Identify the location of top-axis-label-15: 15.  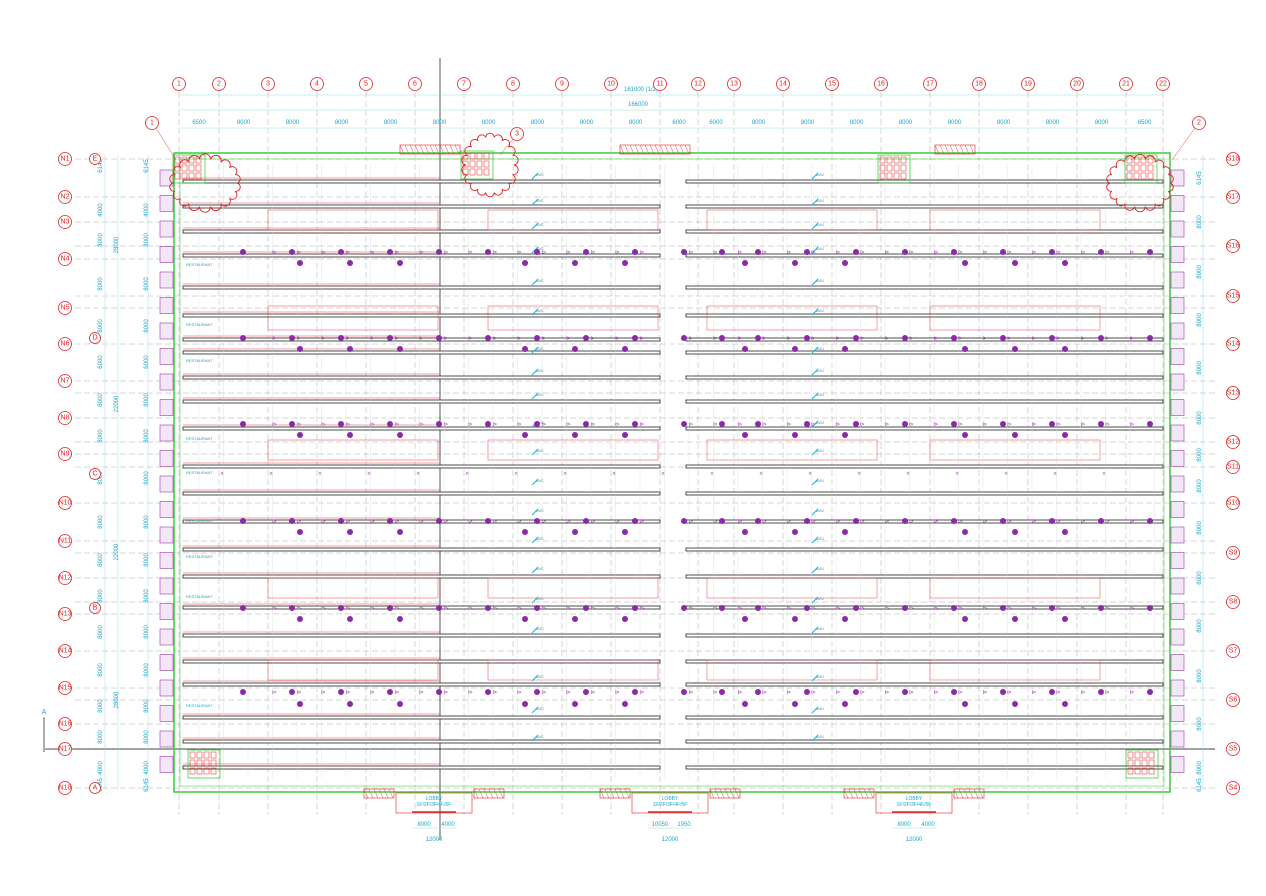
(832, 84).